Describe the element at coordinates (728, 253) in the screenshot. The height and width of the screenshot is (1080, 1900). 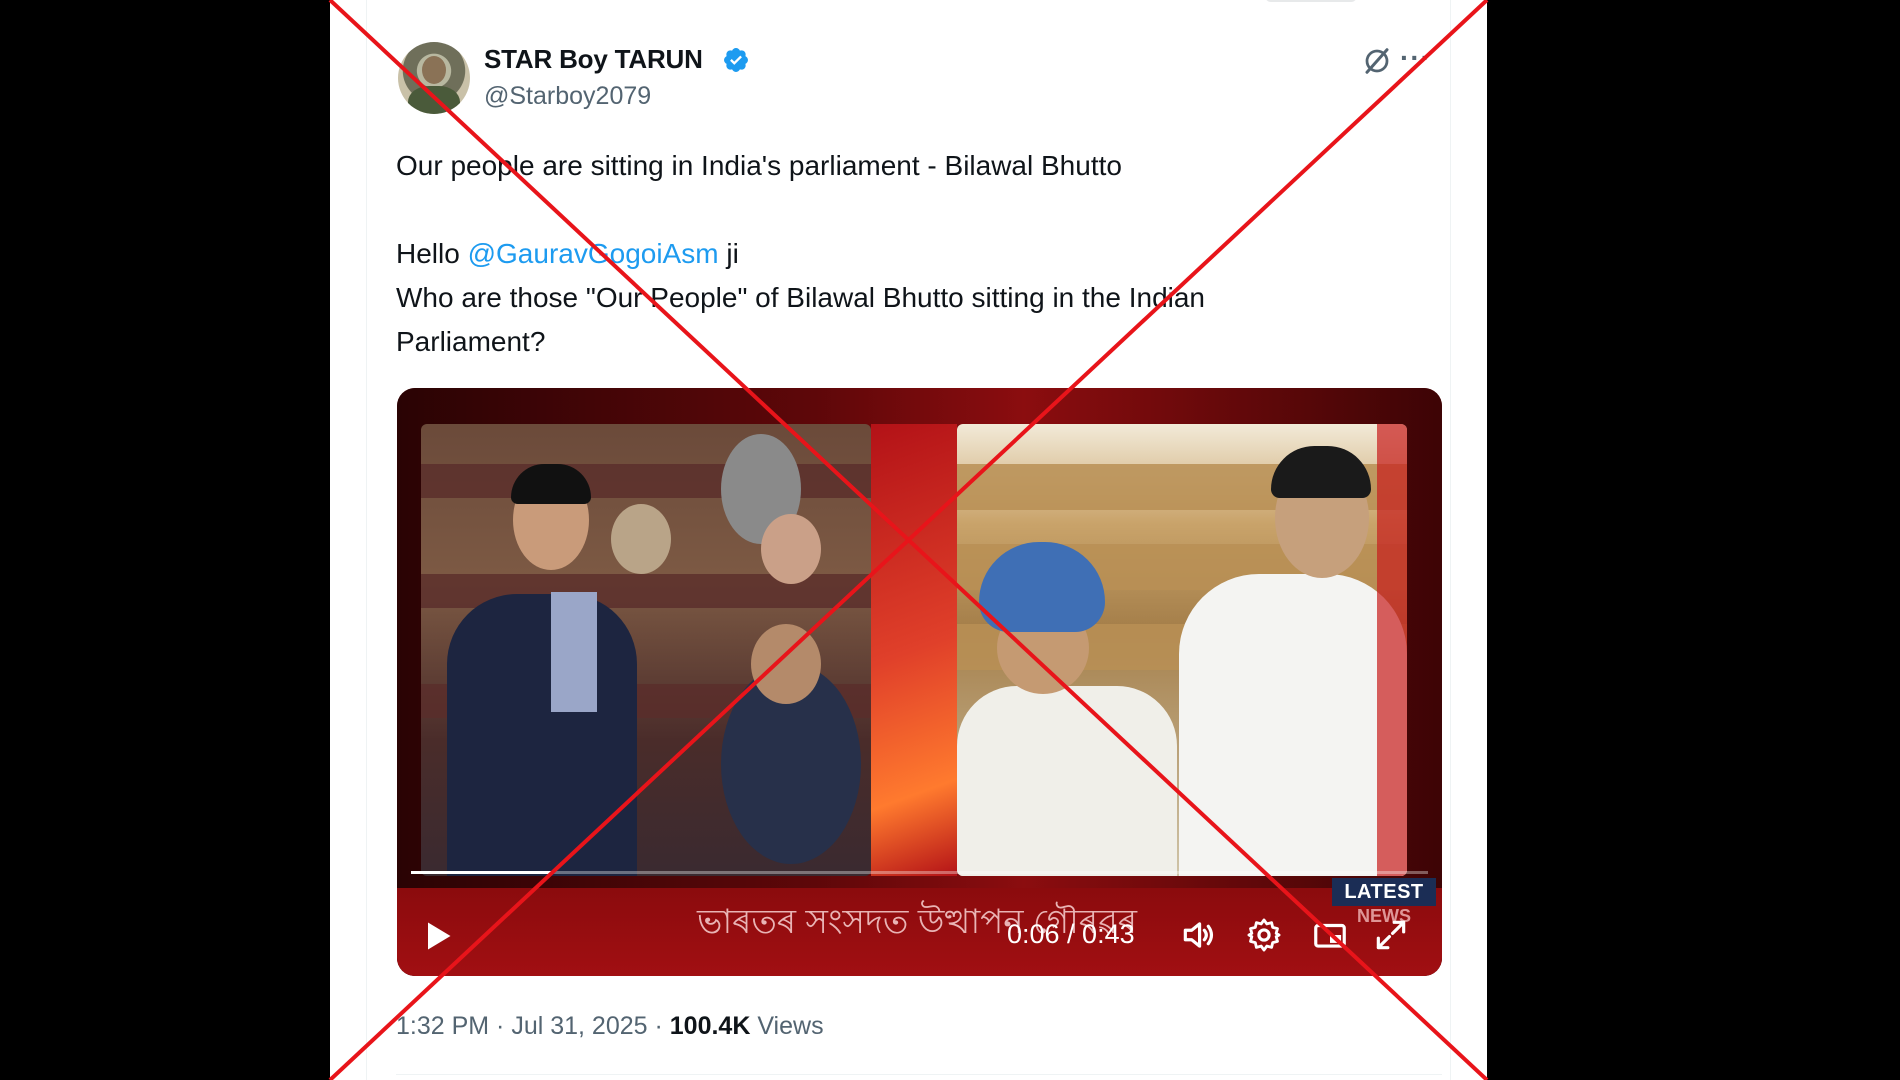
I see `tweet-text-ji: ji` at that location.